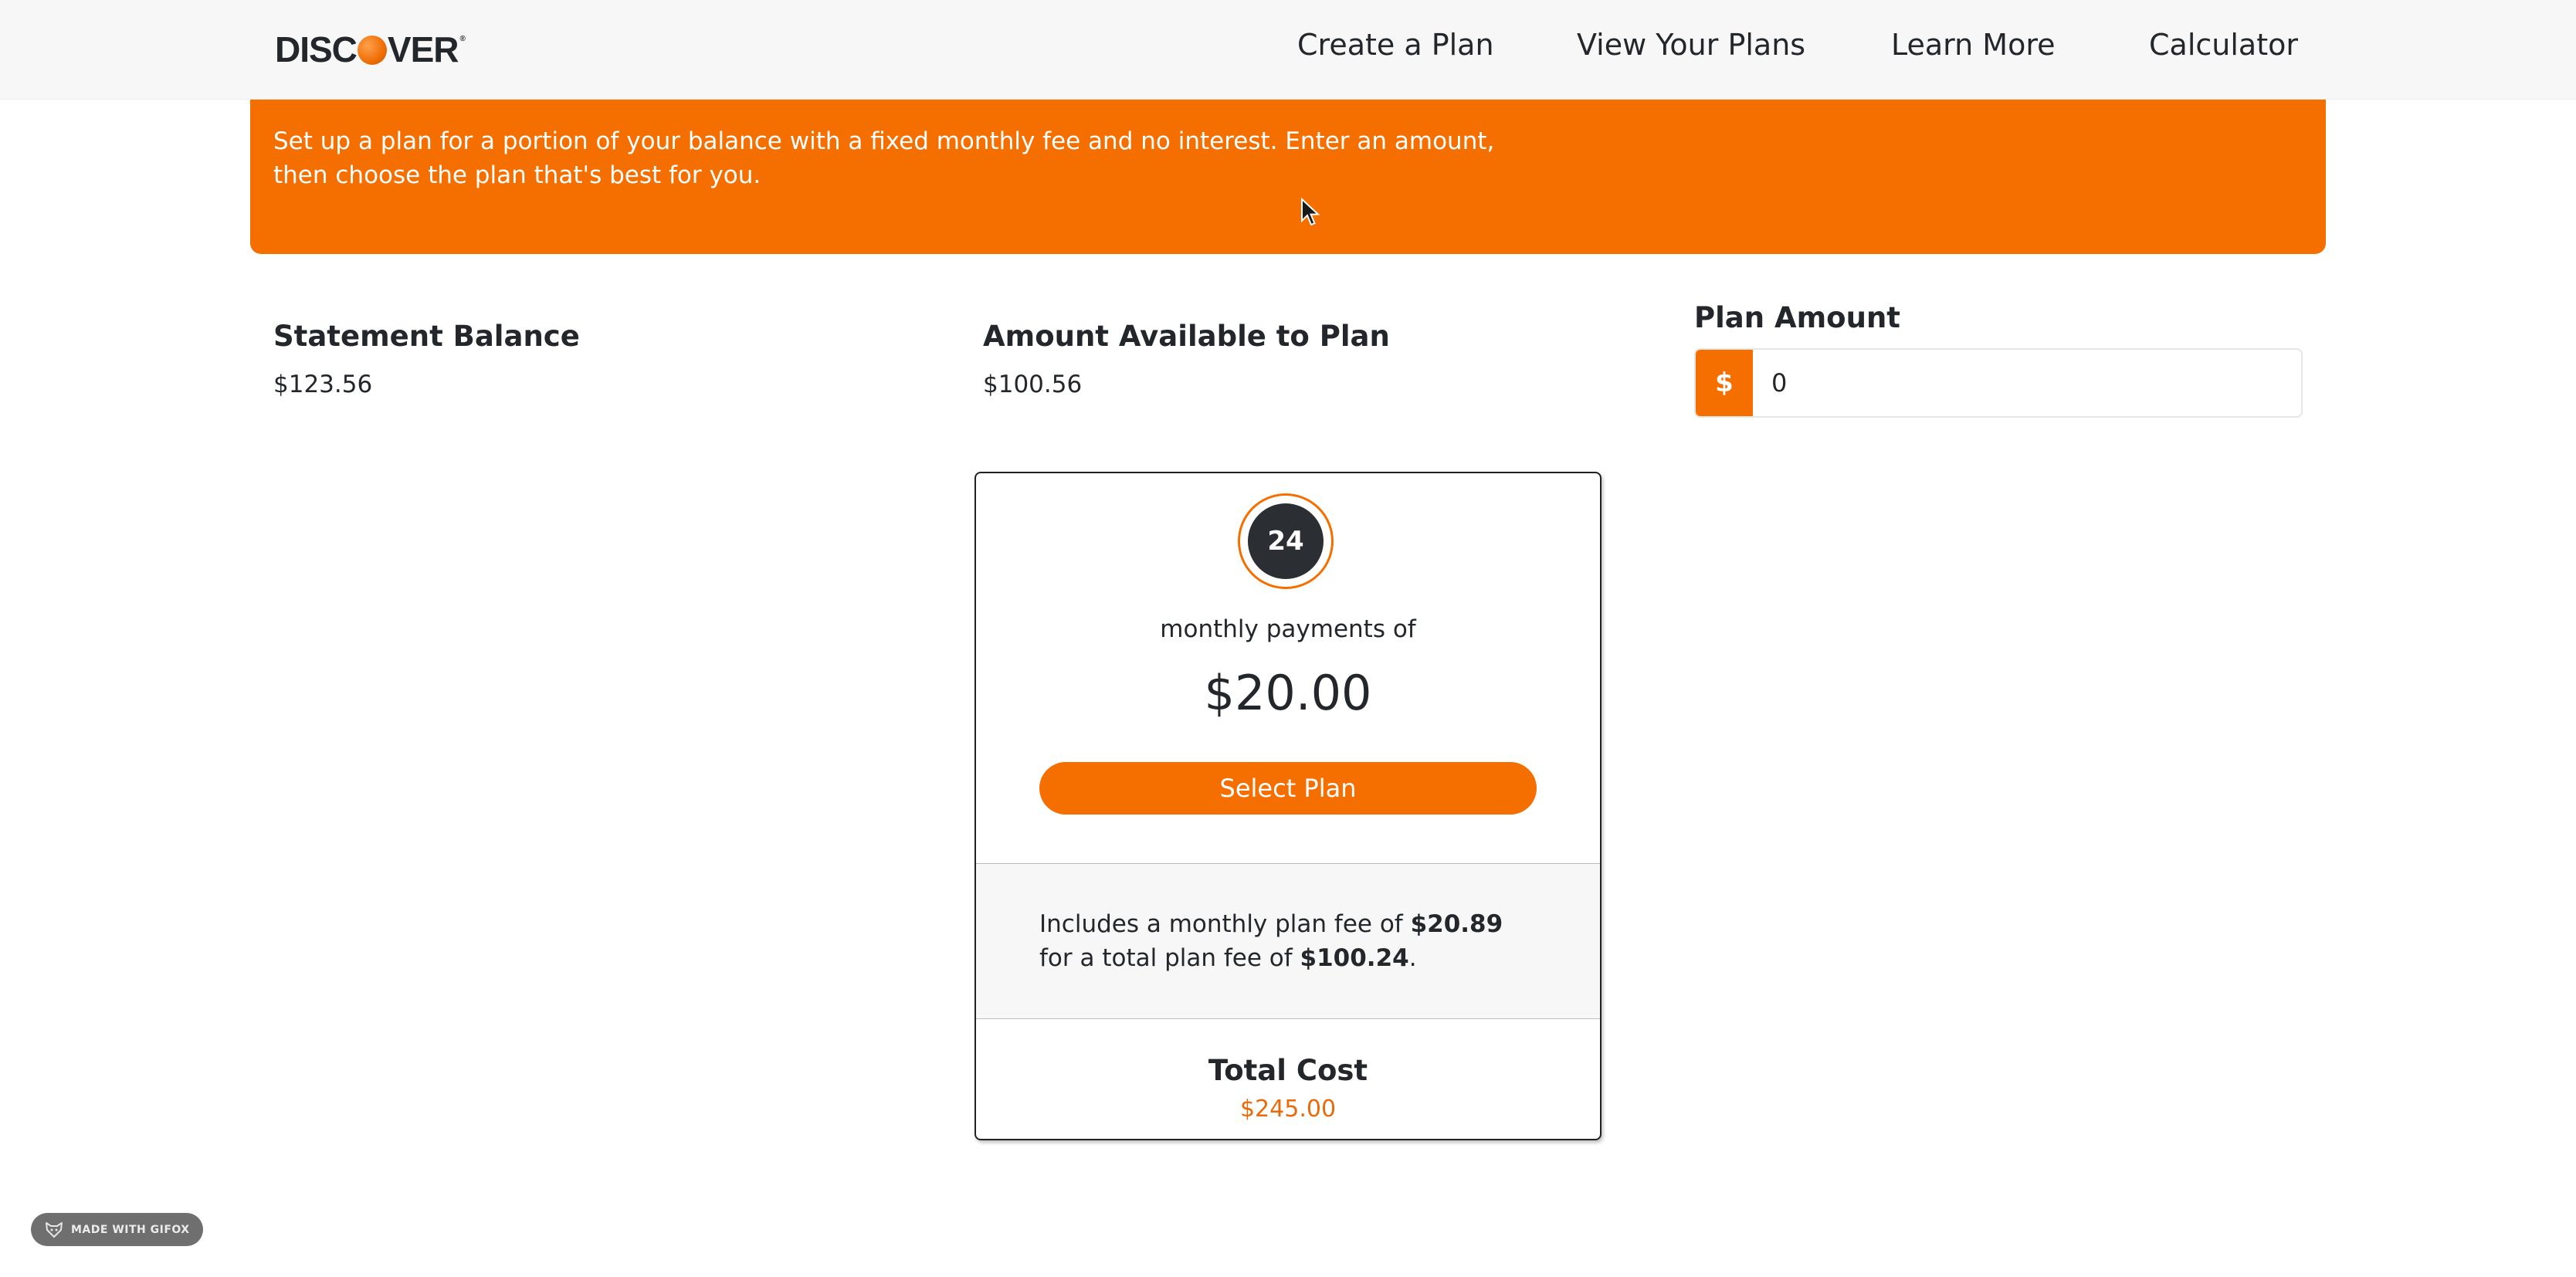  I want to click on fee-suffix: ., so click(1412, 958).